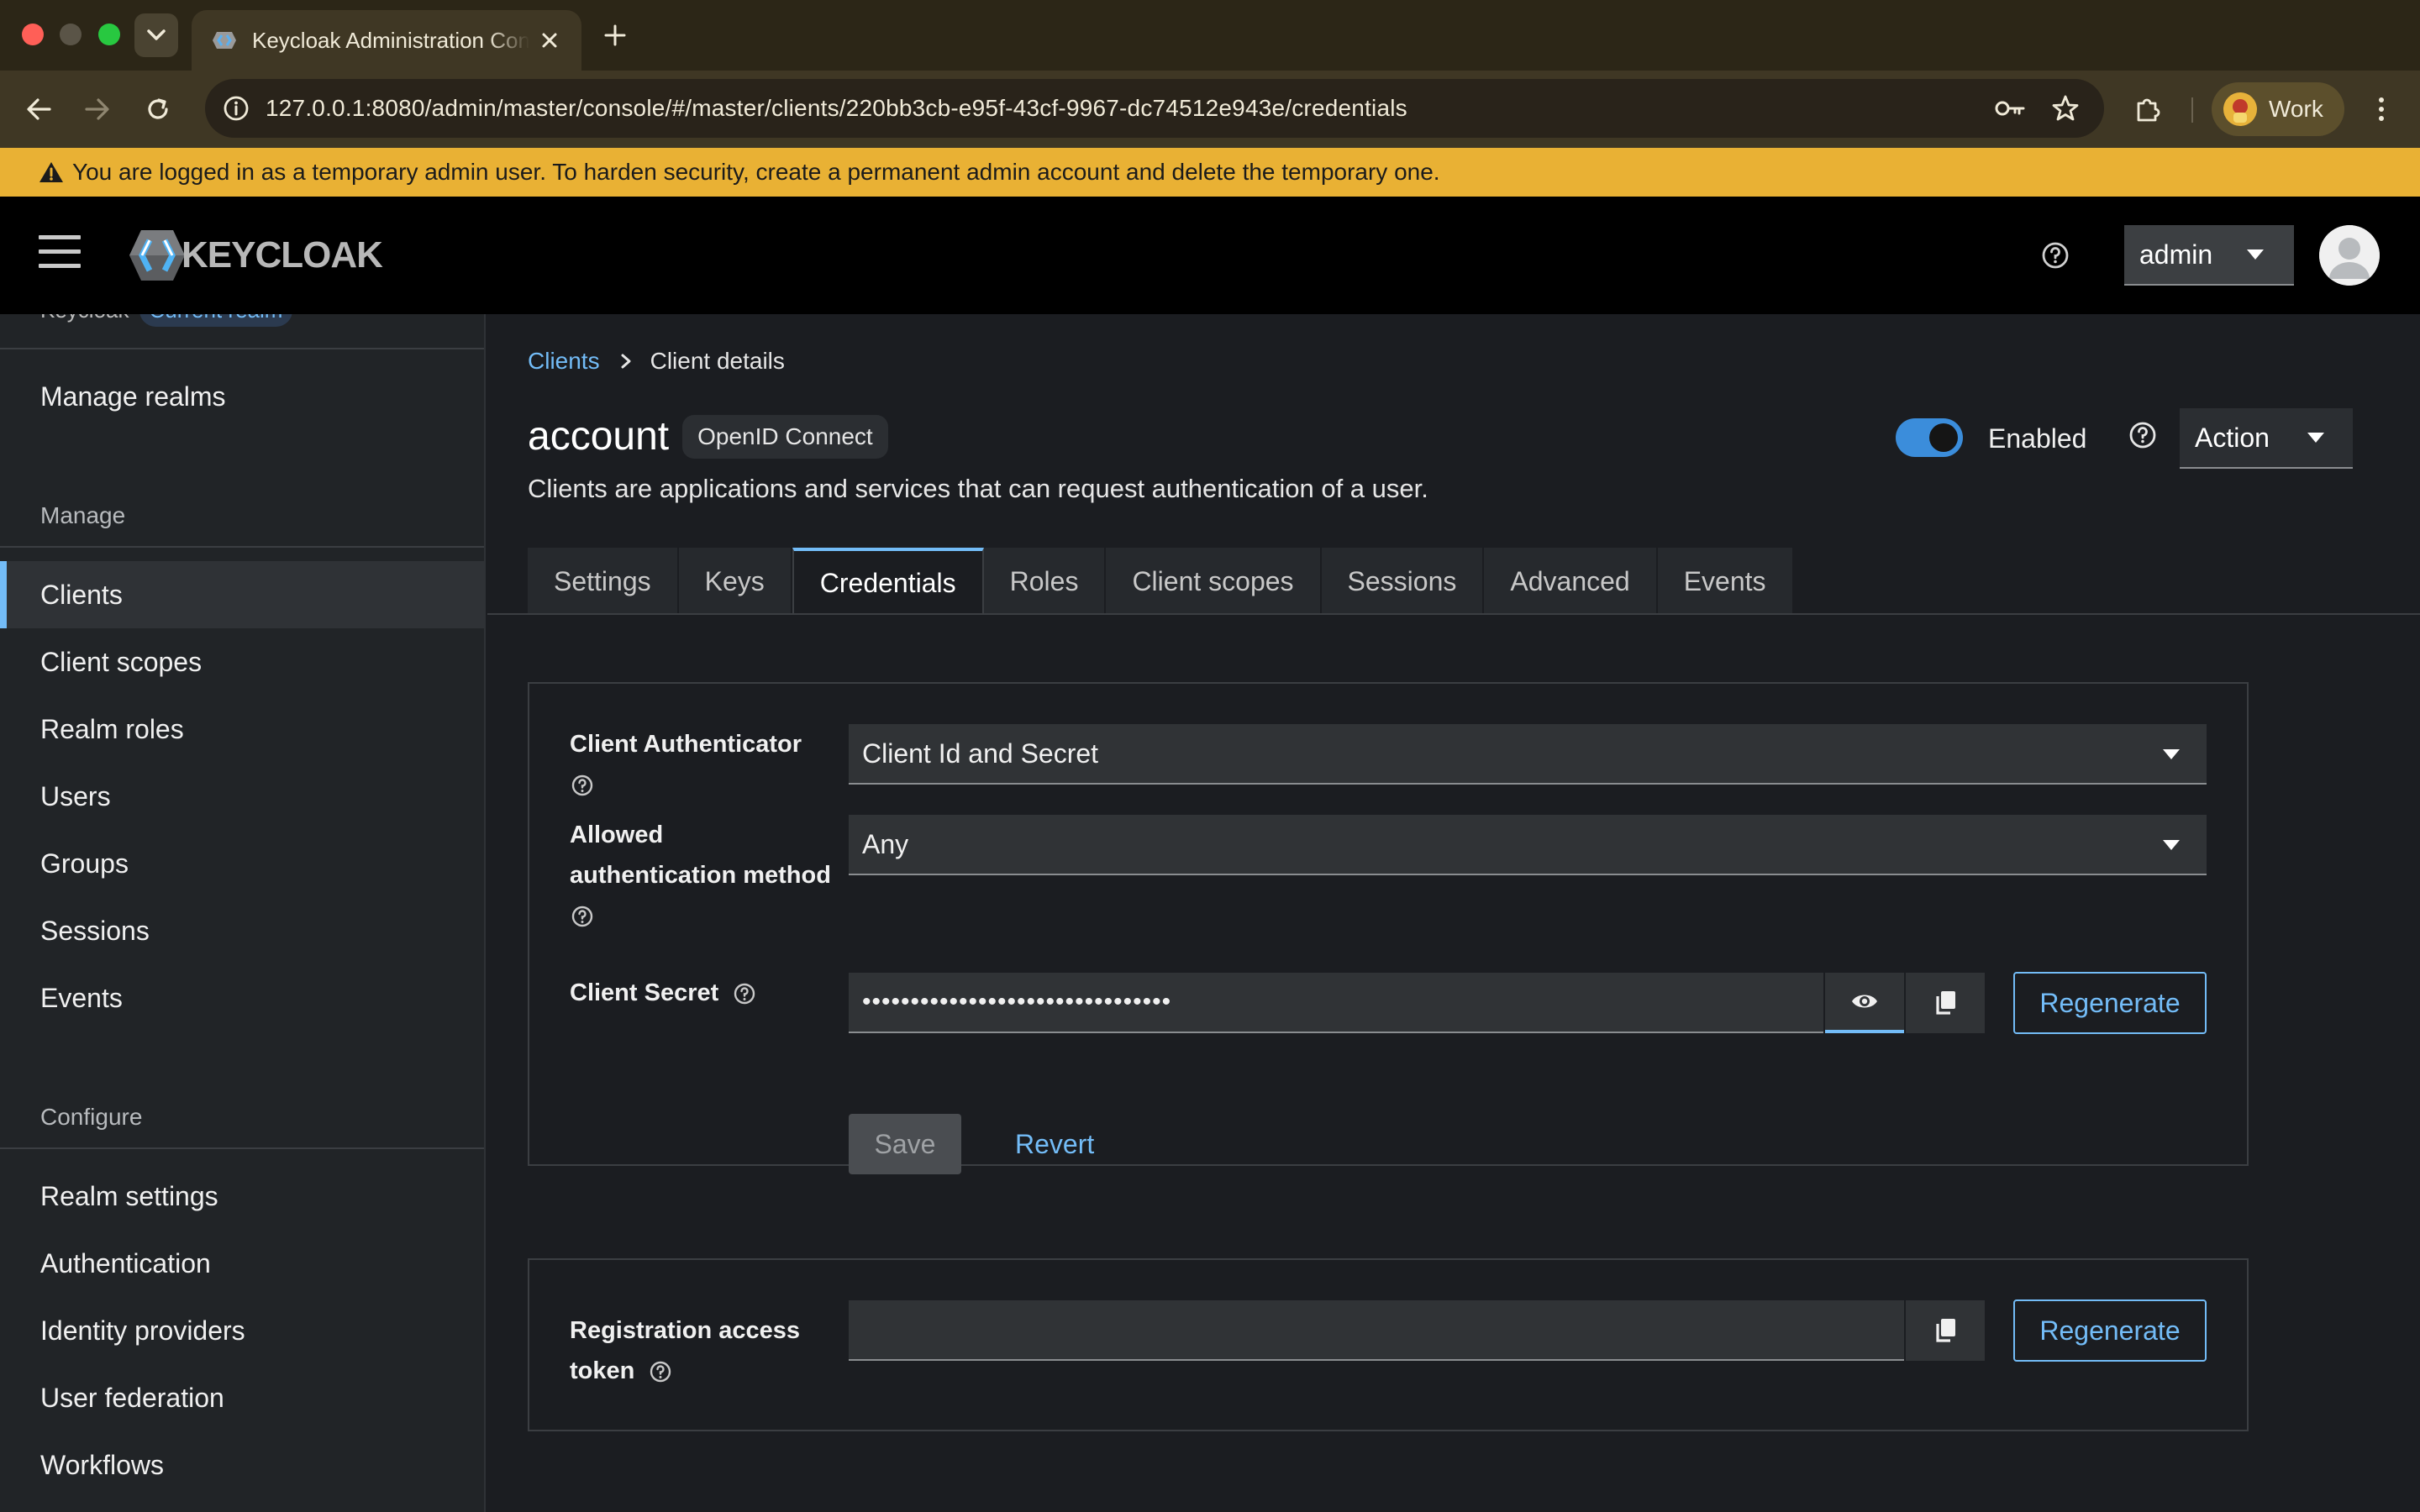 Image resolution: width=2420 pixels, height=1512 pixels. I want to click on window-zoom-button, so click(109, 34).